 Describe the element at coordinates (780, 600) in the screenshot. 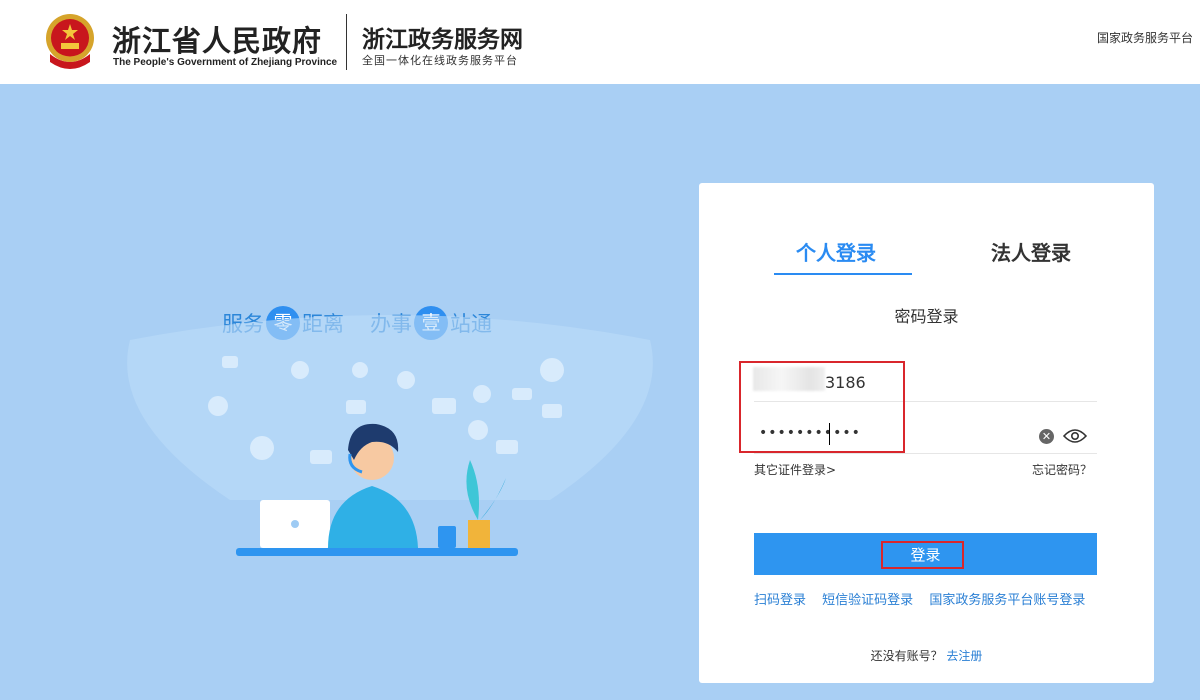

I see `scan-code-login-link: 扫码登录` at that location.